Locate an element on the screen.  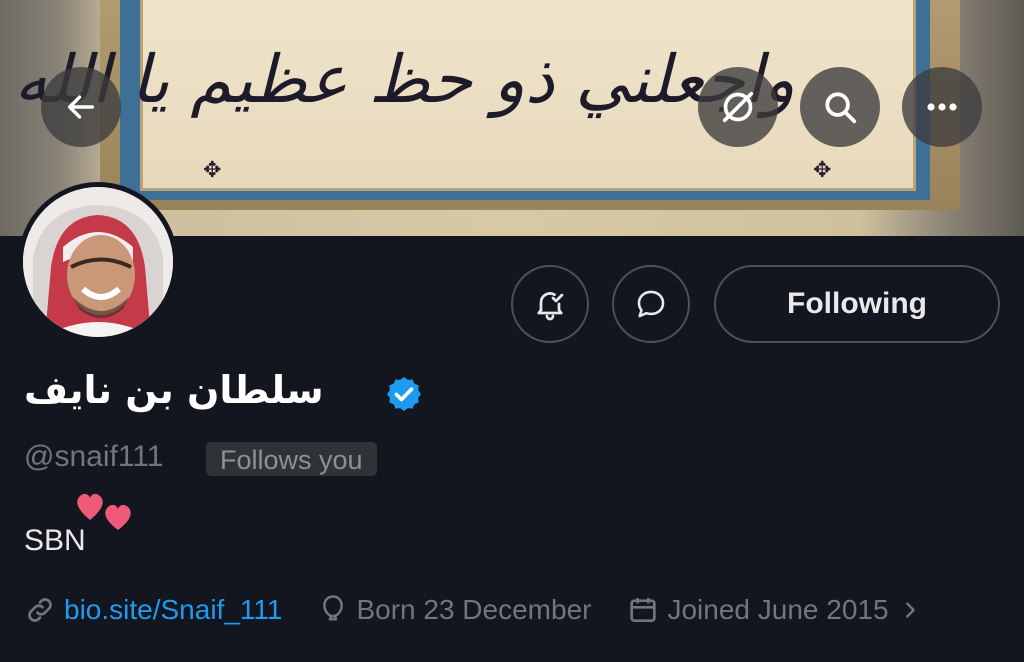
avatar-photo is located at coordinates (98, 262).